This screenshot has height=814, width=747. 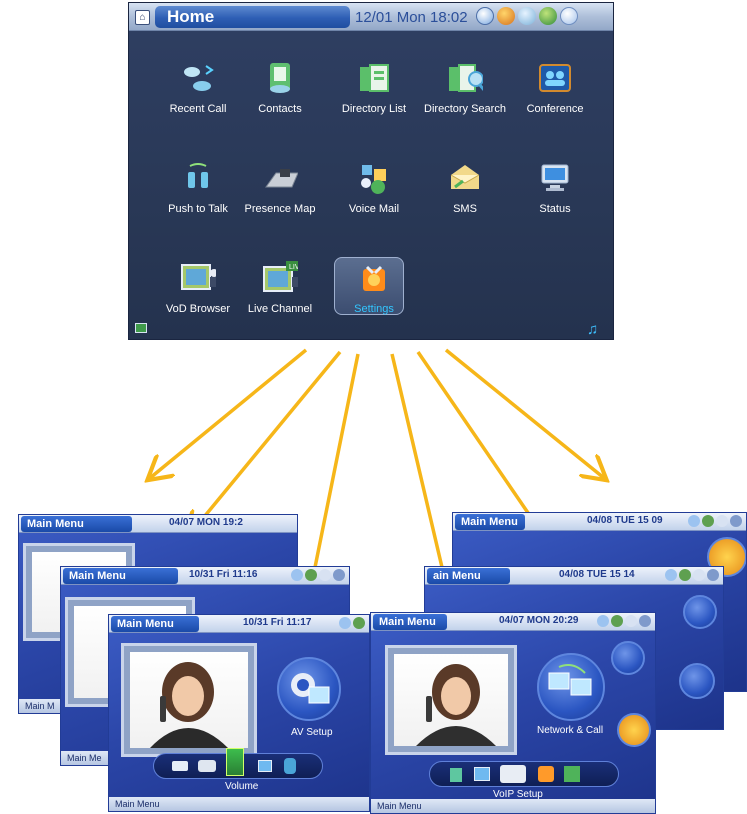 What do you see at coordinates (697, 681) in the screenshot?
I see `directory-orb-icon` at bounding box center [697, 681].